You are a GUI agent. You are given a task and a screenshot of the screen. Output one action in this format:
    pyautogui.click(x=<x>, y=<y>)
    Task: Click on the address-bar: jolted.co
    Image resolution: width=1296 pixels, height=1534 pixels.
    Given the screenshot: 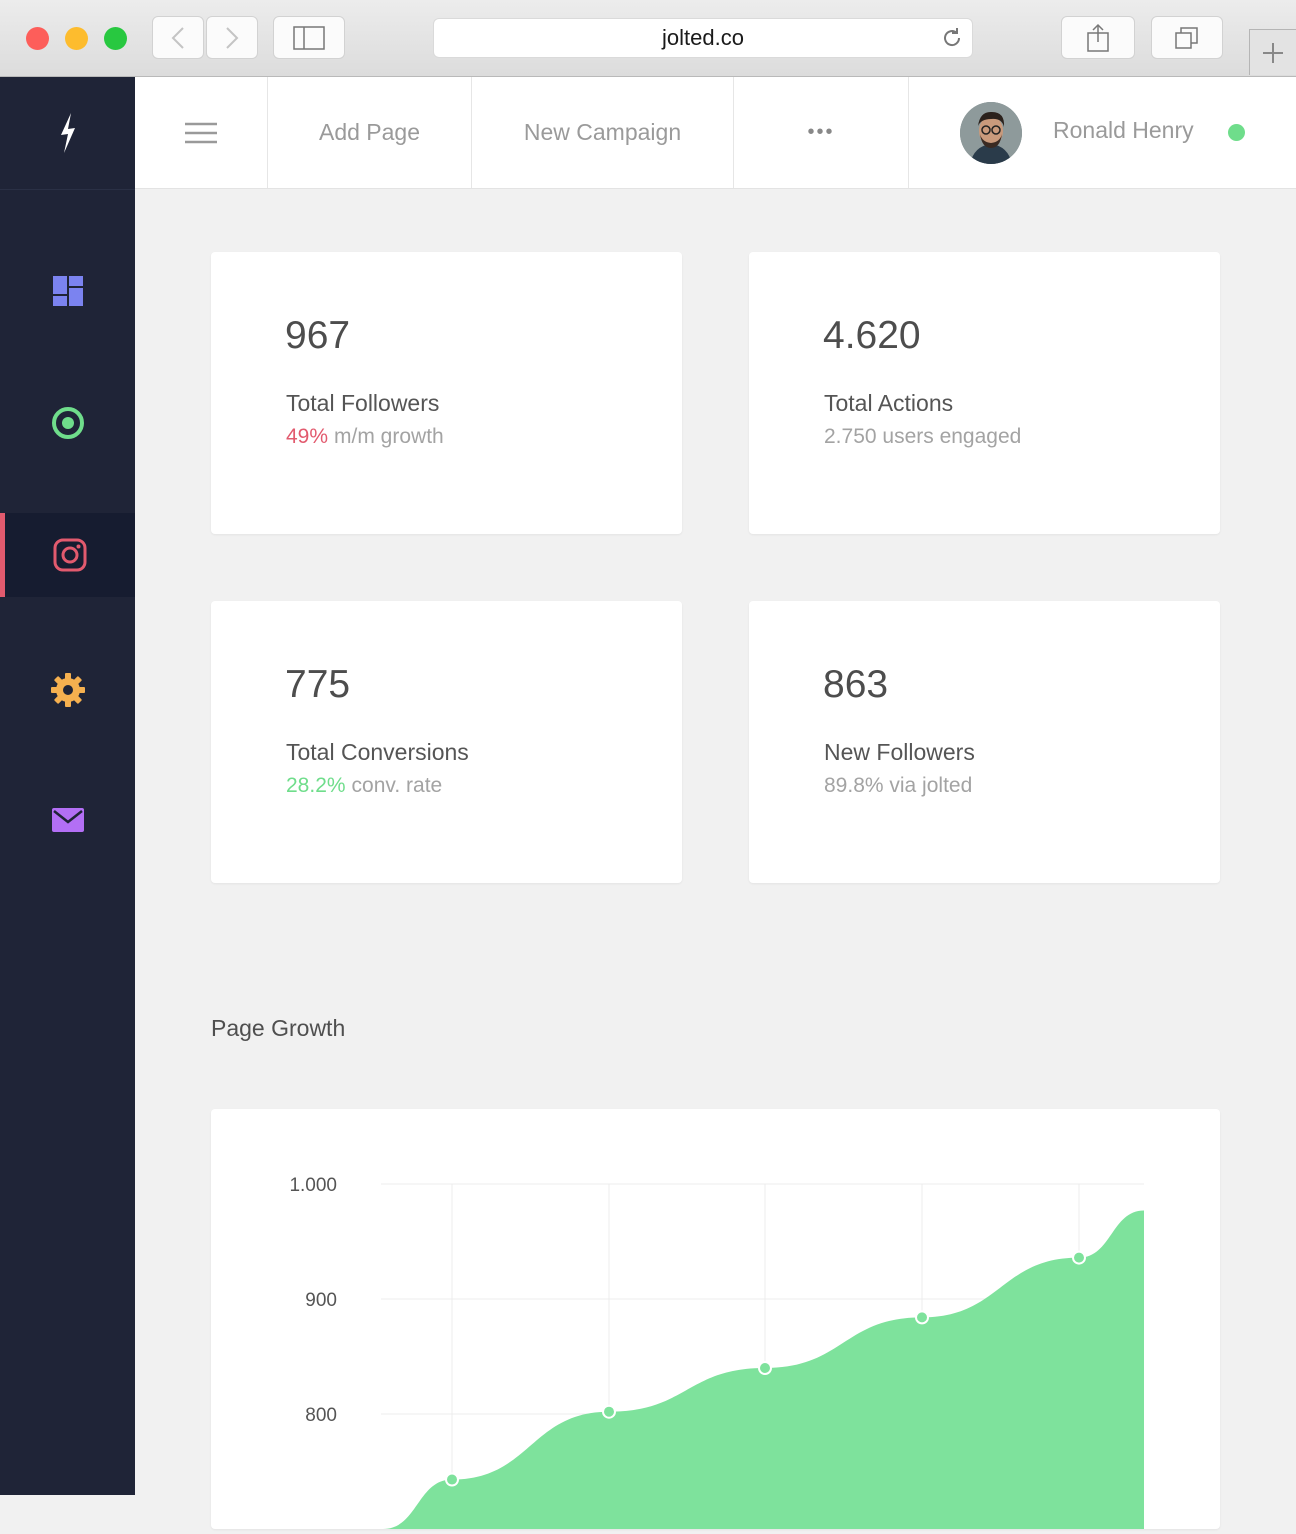 What is the action you would take?
    pyautogui.click(x=703, y=38)
    